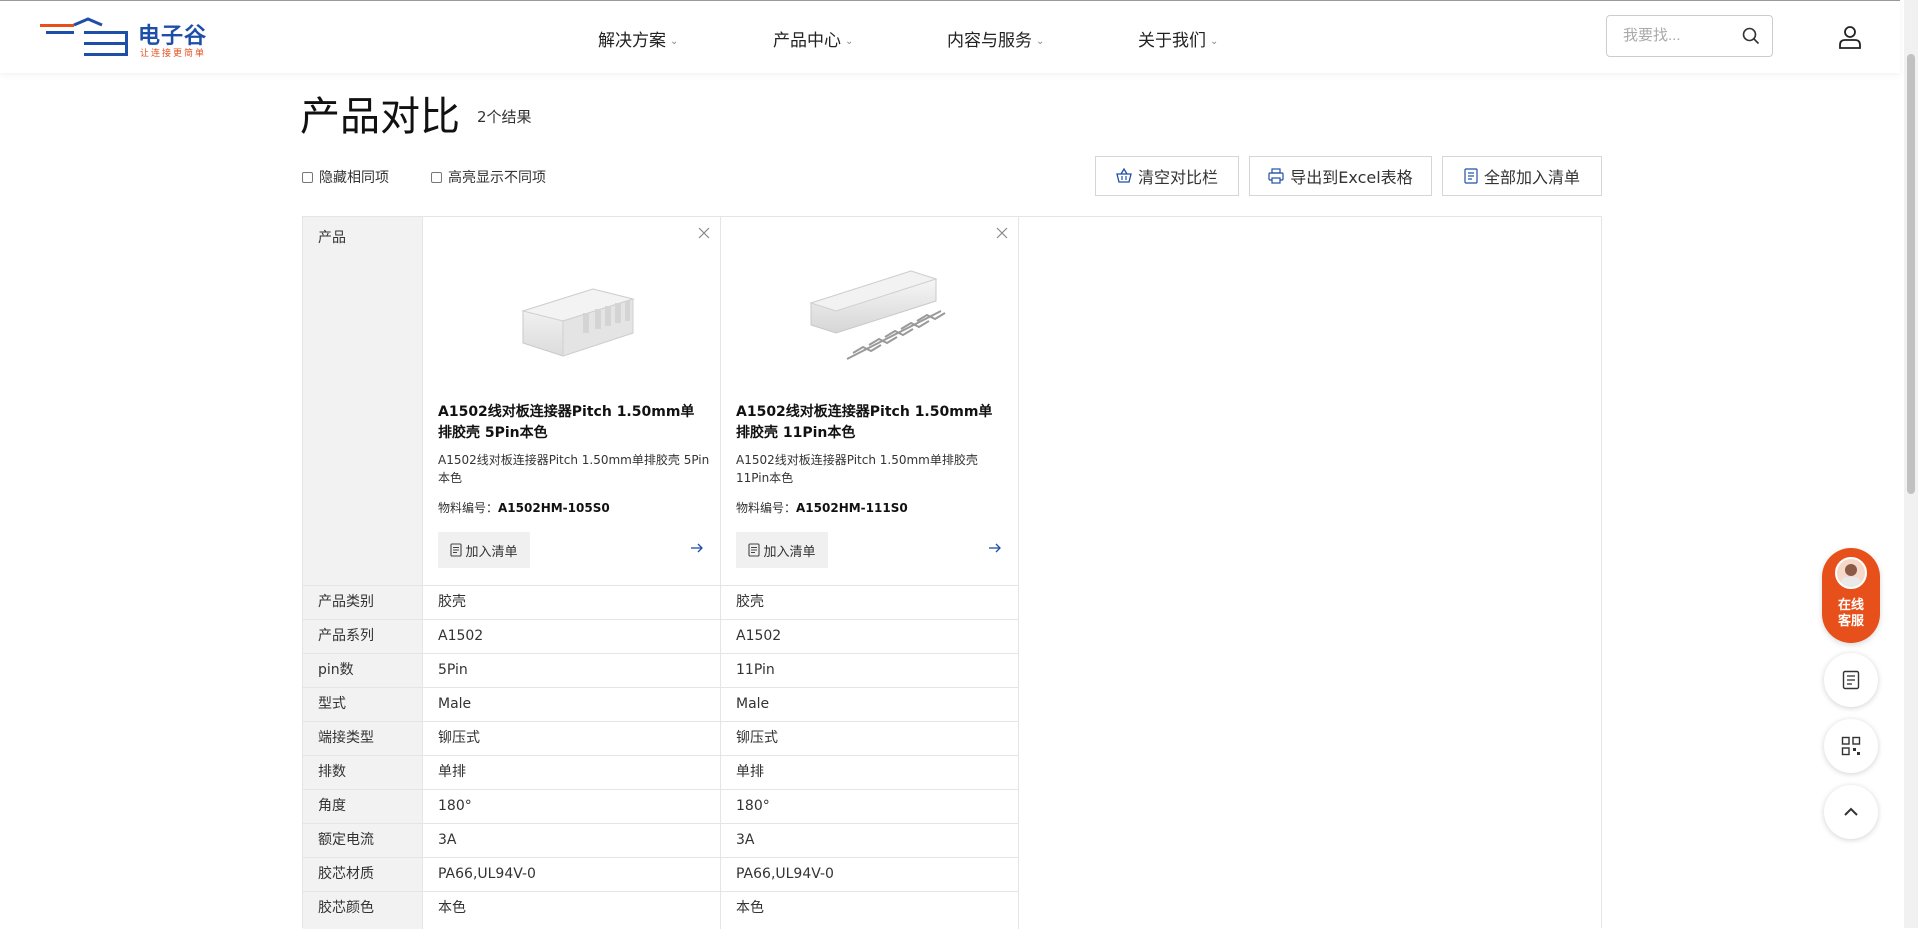 Image resolution: width=1918 pixels, height=929 pixels. Describe the element at coordinates (1911, 274) in the screenshot. I see `scrollbar-thumb` at that location.